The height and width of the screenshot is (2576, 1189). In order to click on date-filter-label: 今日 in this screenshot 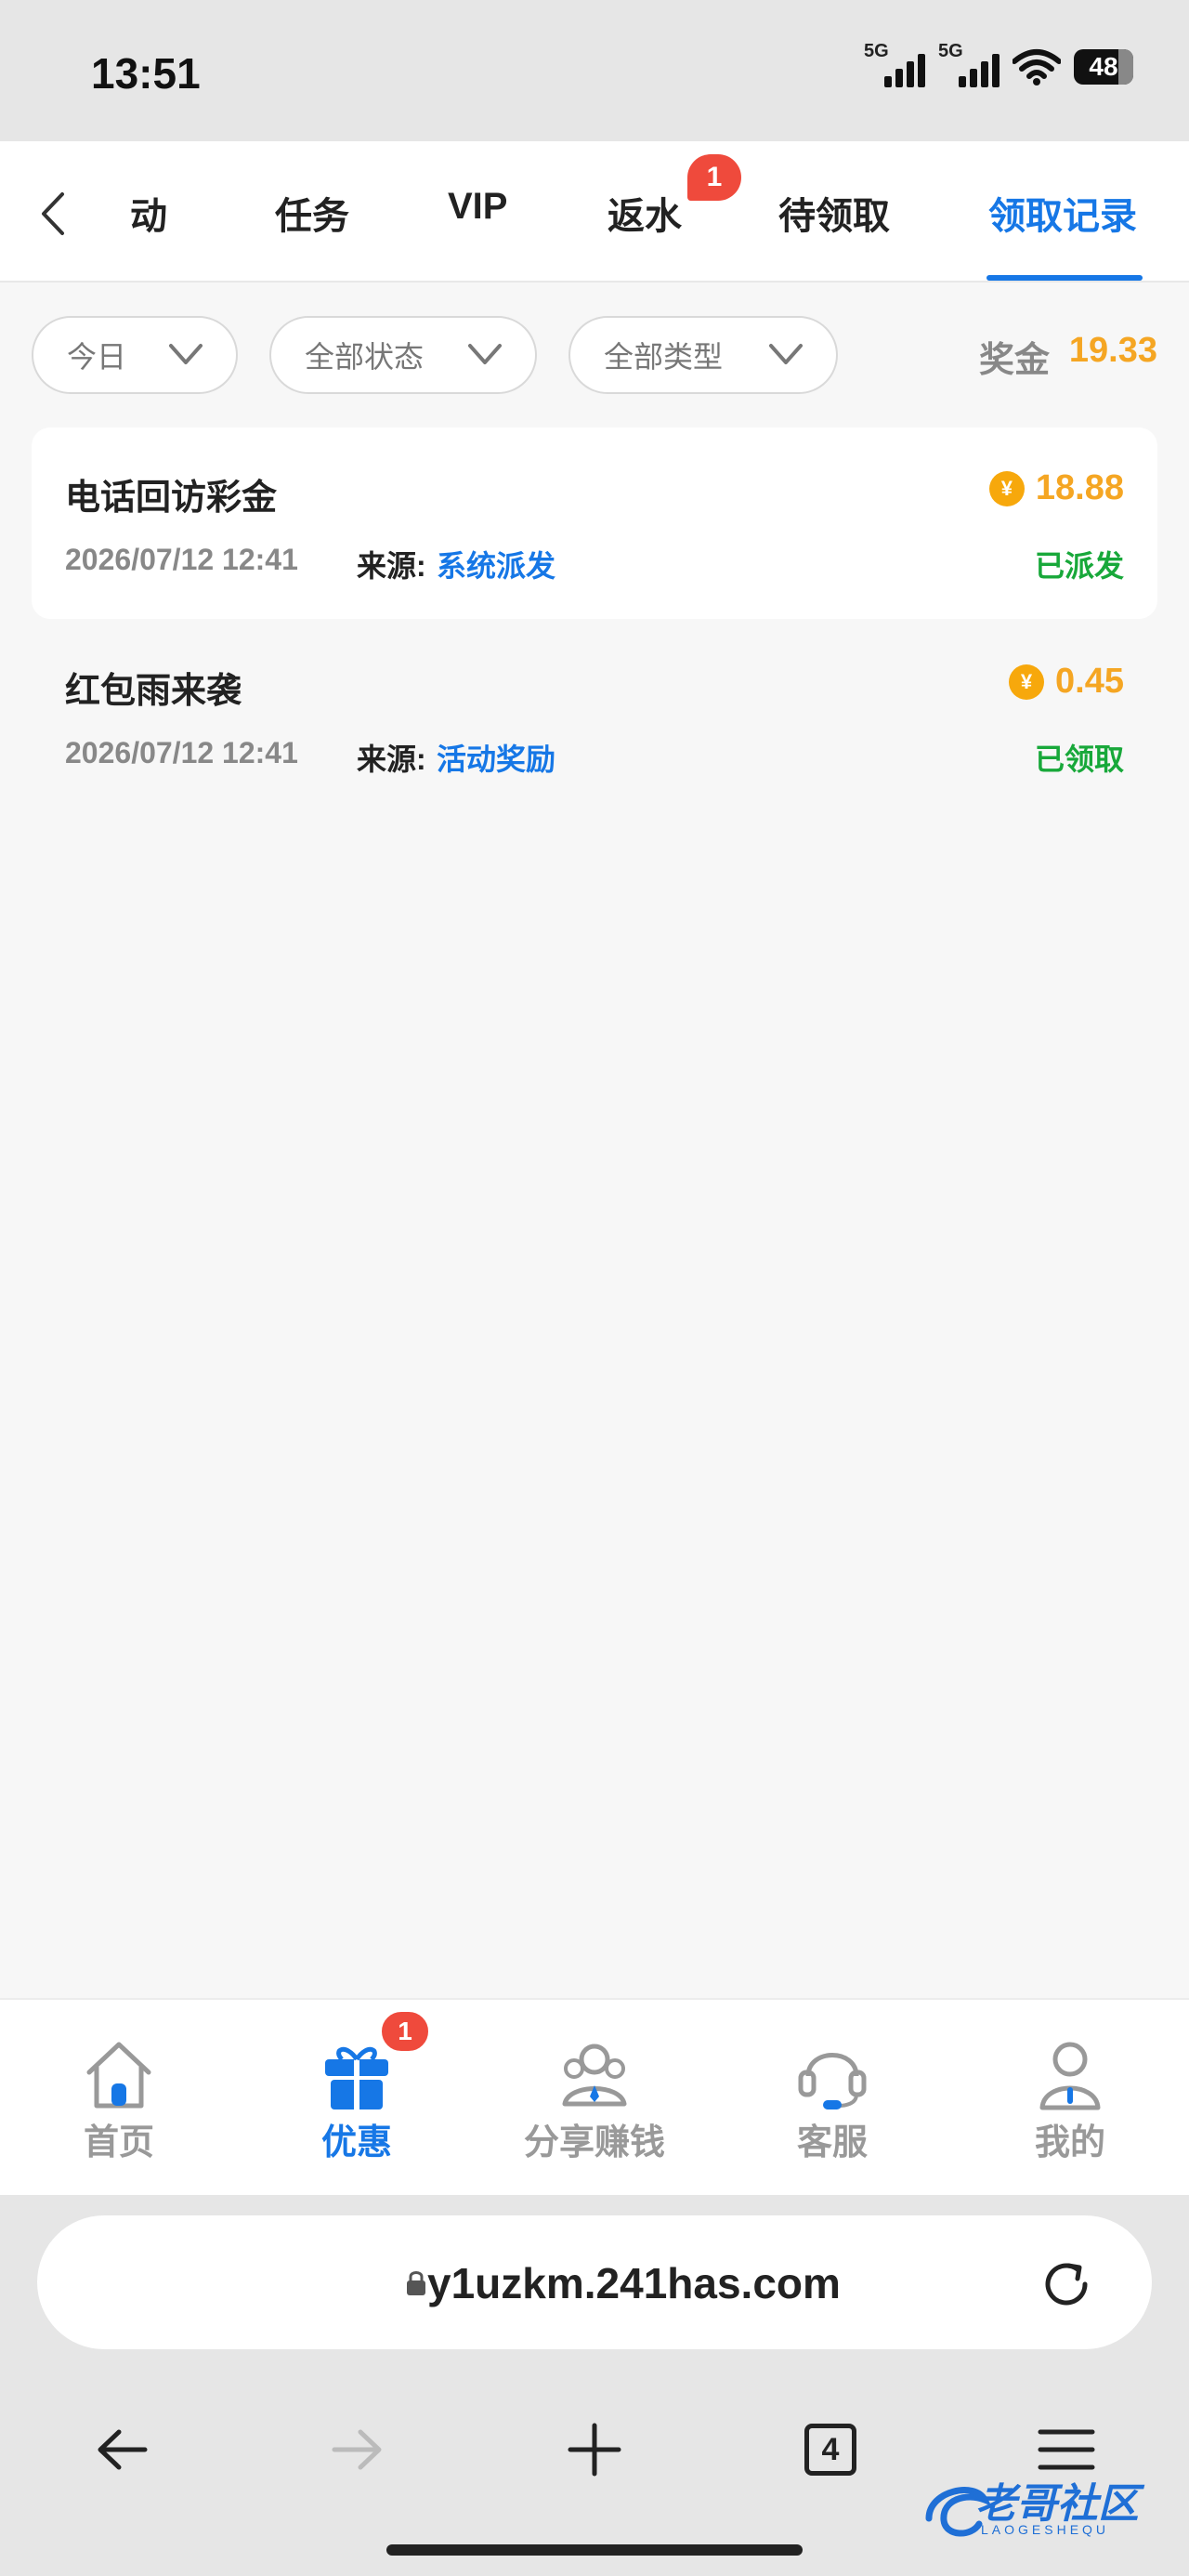, I will do `click(97, 357)`.